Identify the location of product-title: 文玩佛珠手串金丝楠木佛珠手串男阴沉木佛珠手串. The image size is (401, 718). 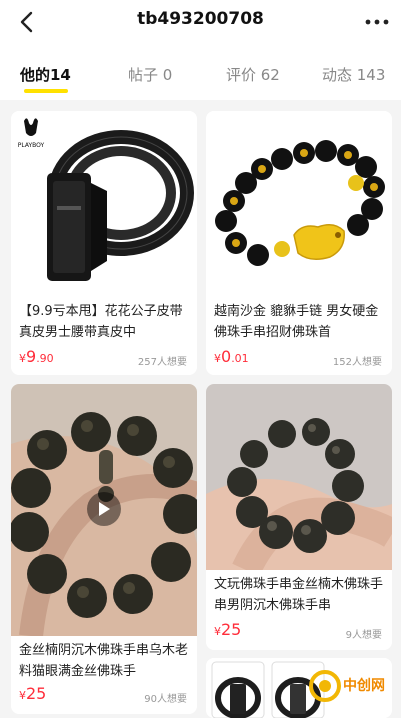
(299, 595).